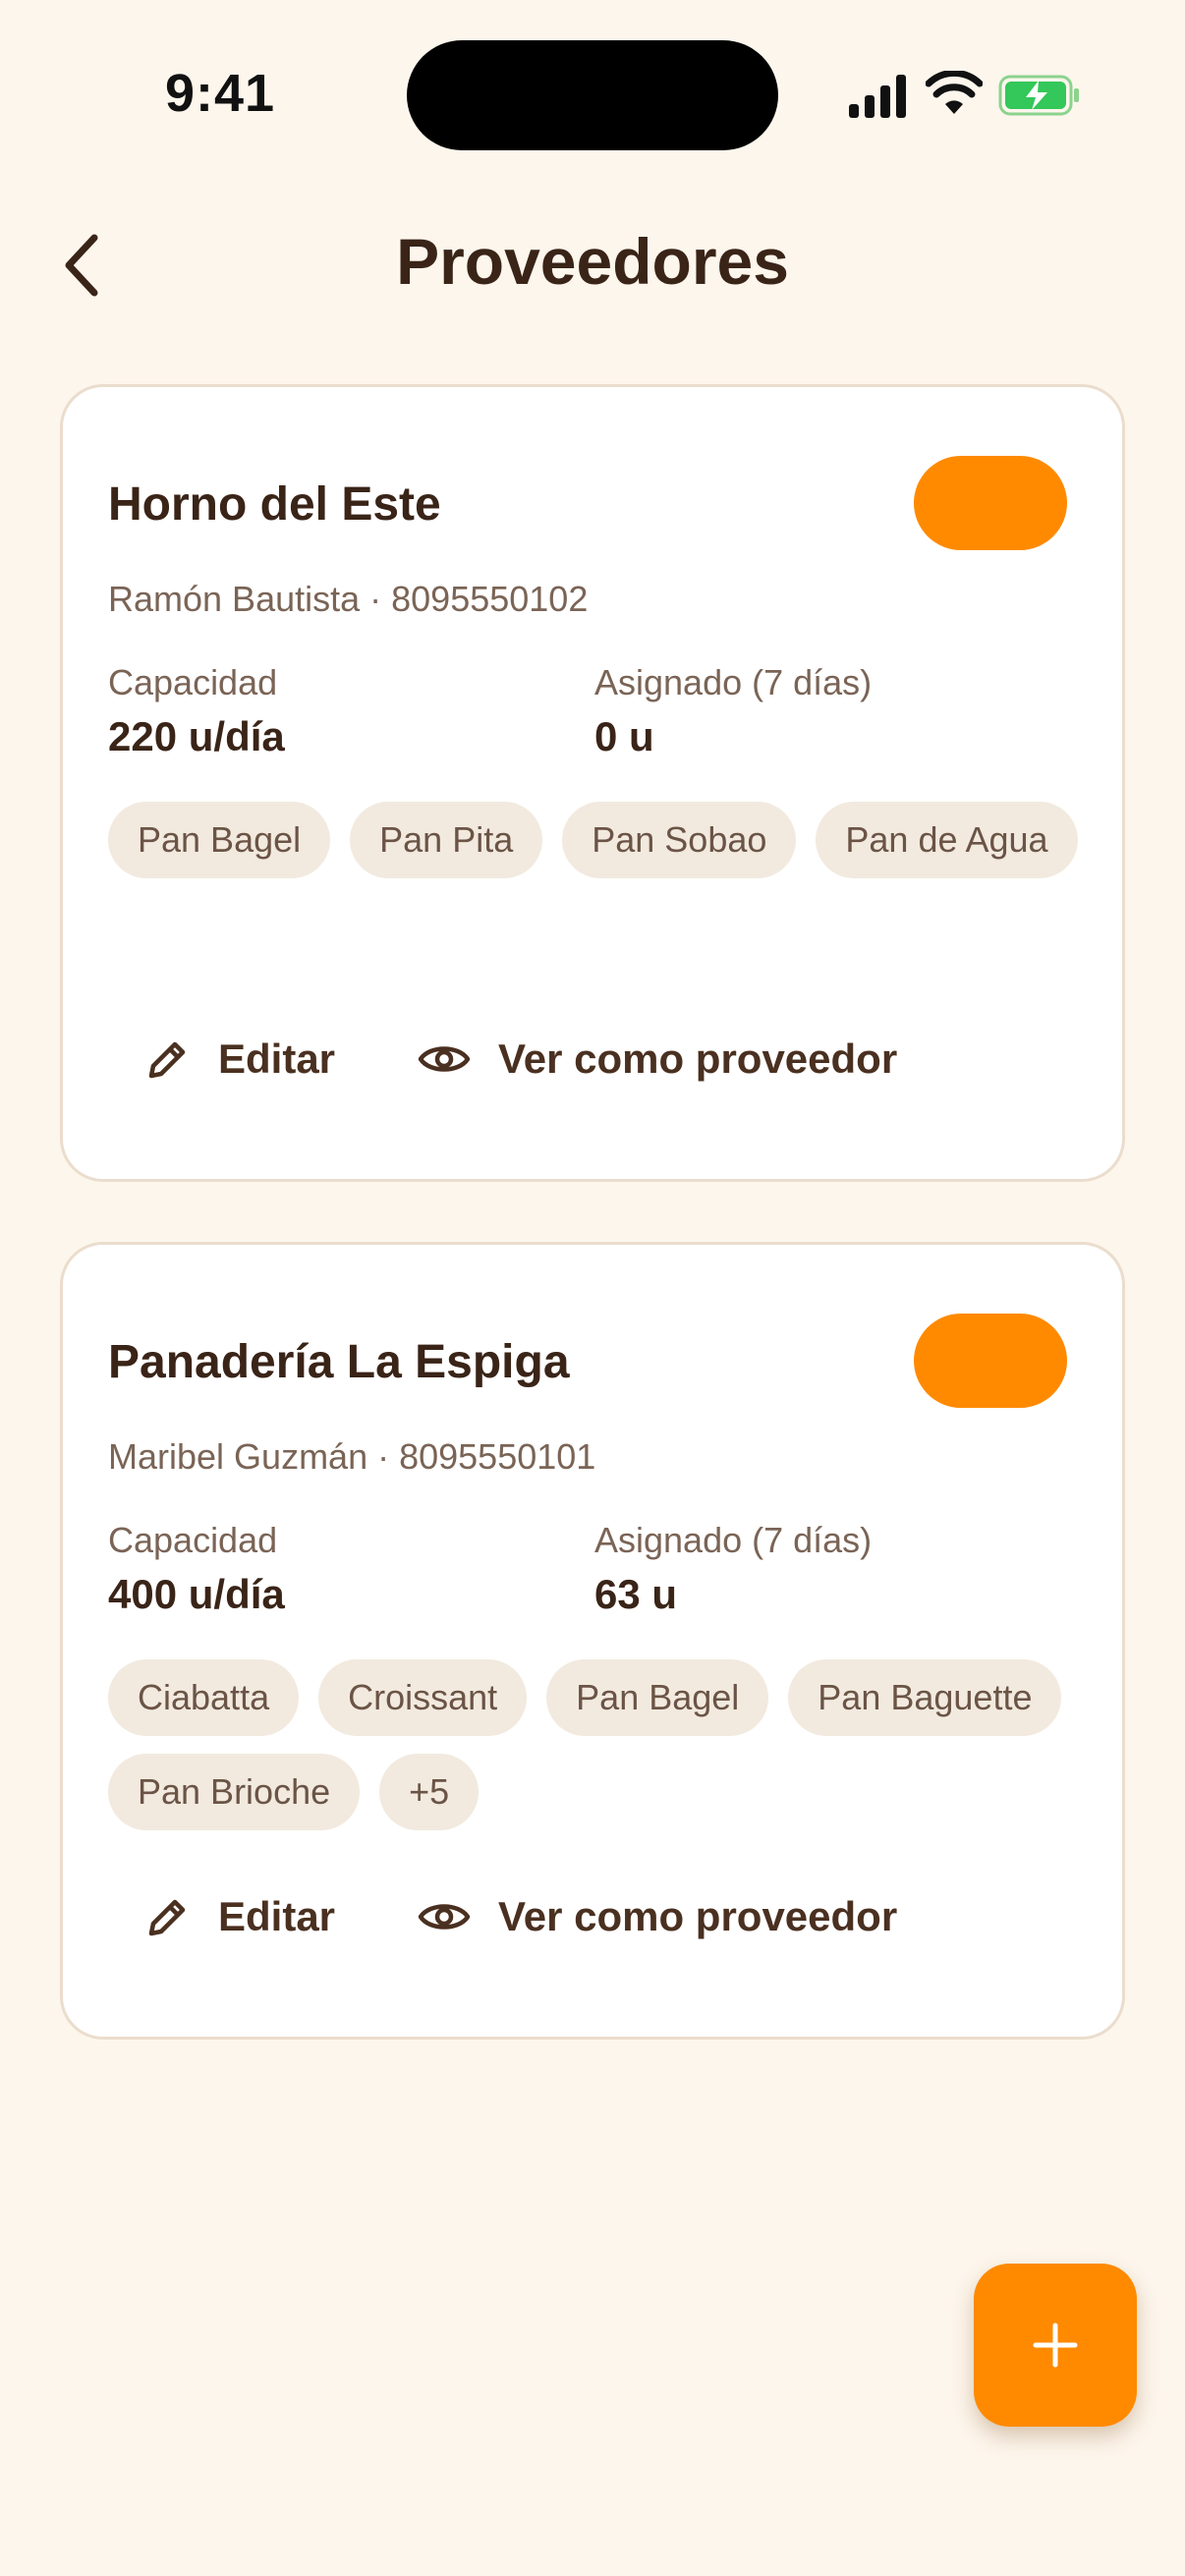  Describe the element at coordinates (197, 711) in the screenshot. I see `capacity-stat: Capacidad 220 u/día` at that location.